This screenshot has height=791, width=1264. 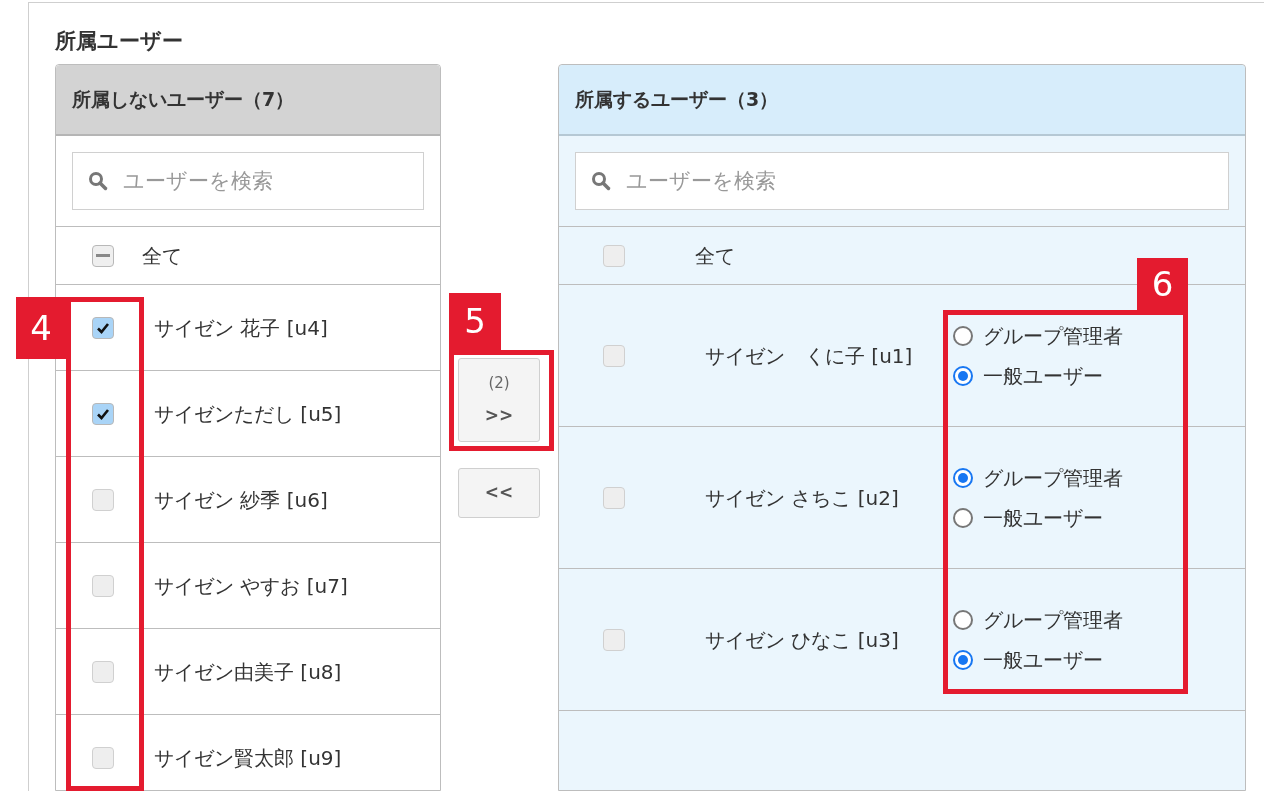 What do you see at coordinates (802, 498) in the screenshot?
I see `user-name: サイゼン さちこ [u2]` at bounding box center [802, 498].